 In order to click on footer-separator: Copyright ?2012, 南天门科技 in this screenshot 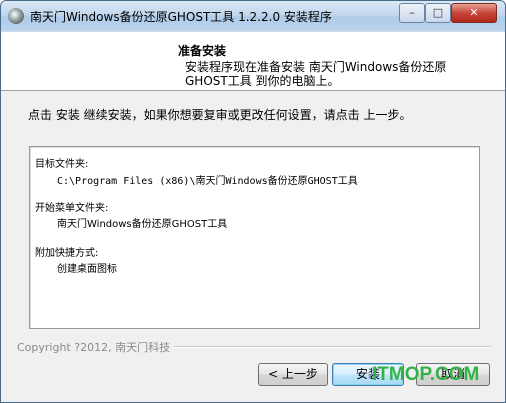, I will do `click(254, 347)`.